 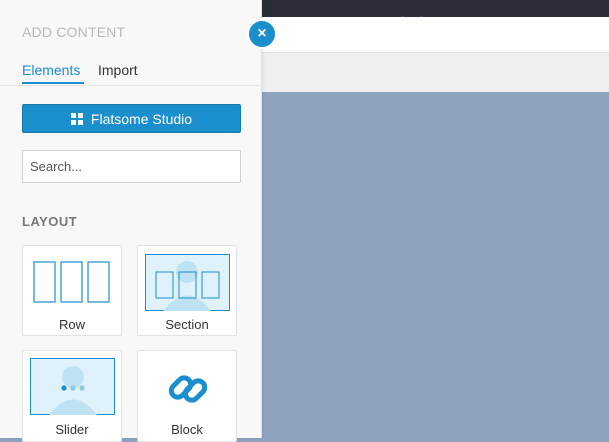 I want to click on element-slider: Slider, so click(x=72, y=396).